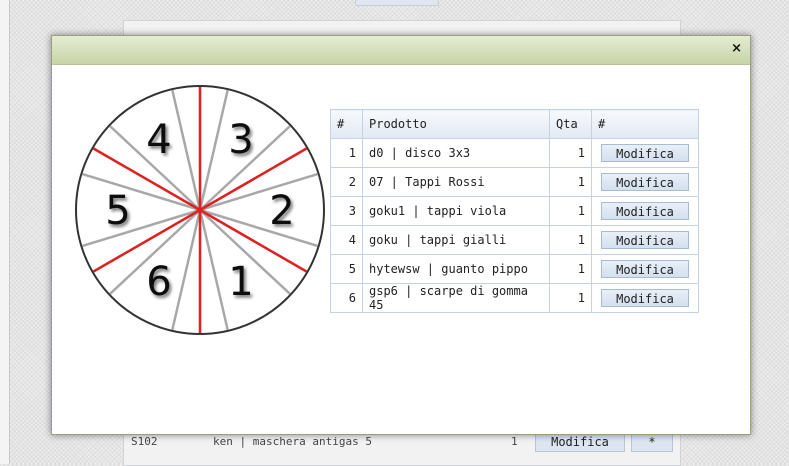 This screenshot has height=466, width=789. Describe the element at coordinates (456, 240) in the screenshot. I see `row-product: goku | tappi gialli` at that location.